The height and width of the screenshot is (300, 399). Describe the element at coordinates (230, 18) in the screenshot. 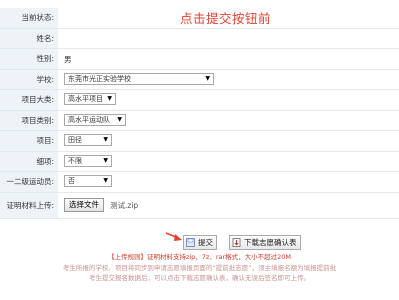

I see `status-value` at that location.